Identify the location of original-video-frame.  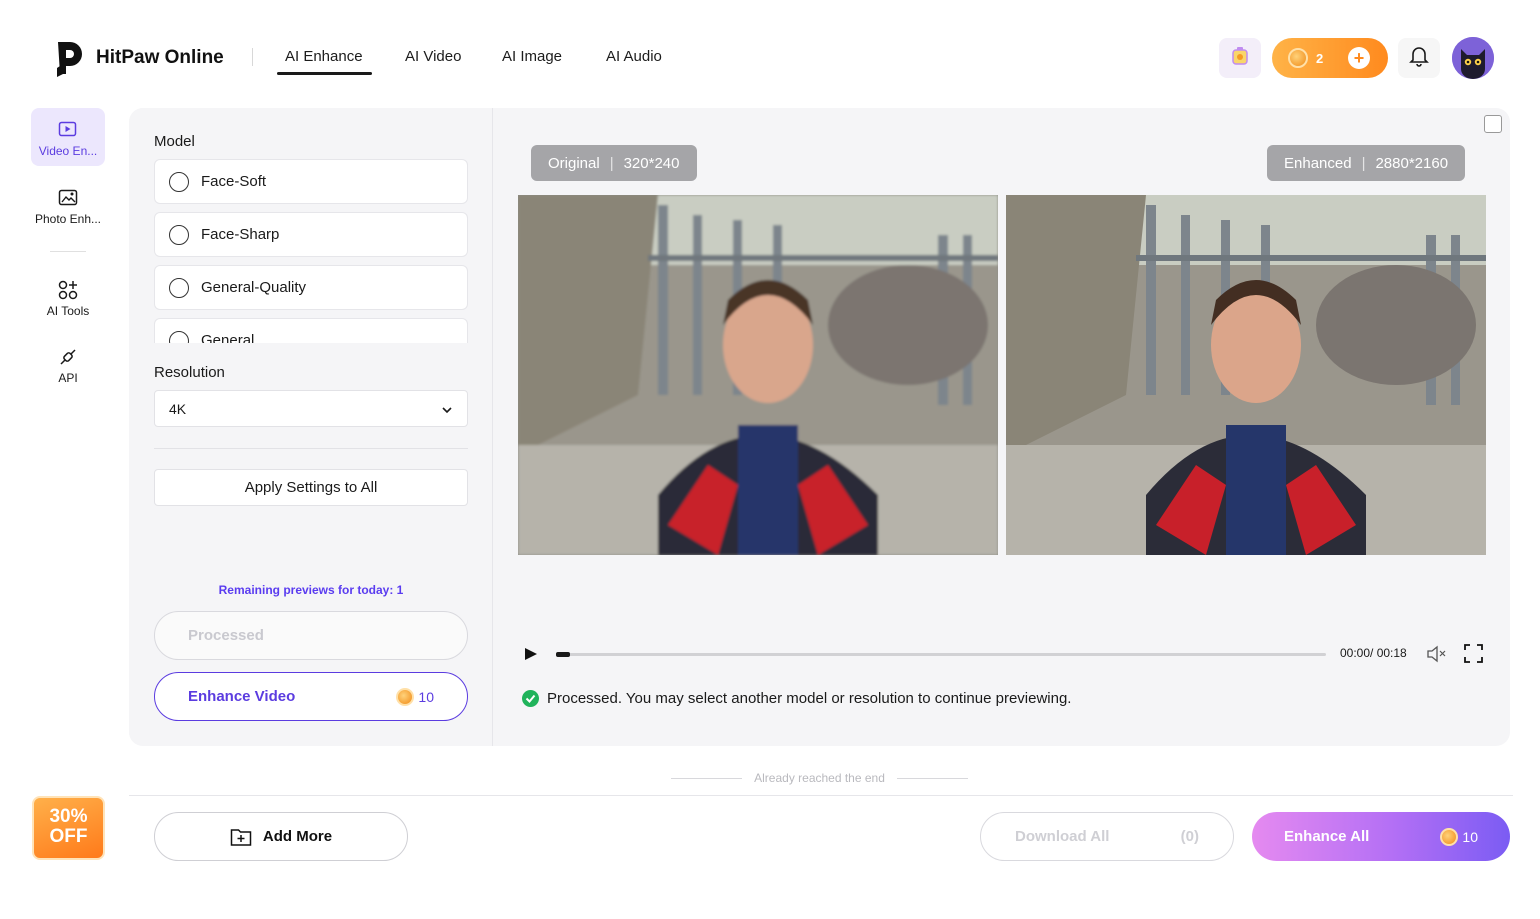
(758, 375).